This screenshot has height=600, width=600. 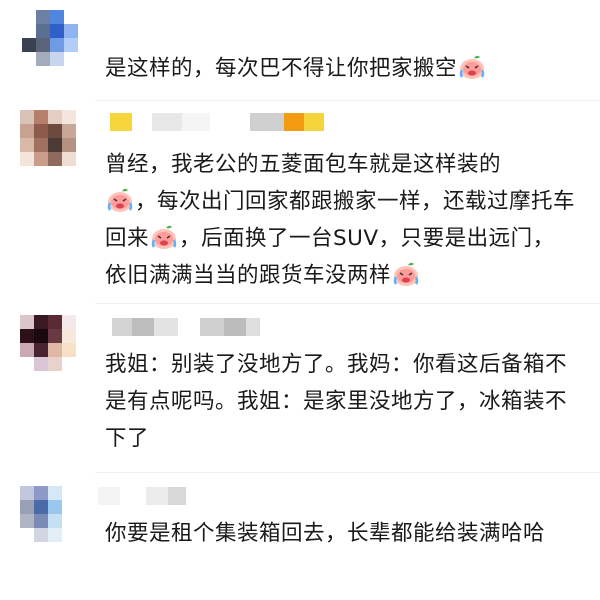 I want to click on comment-text: 你要是租个集装箱回去，长辈都能给装满哈哈, so click(x=340, y=533).